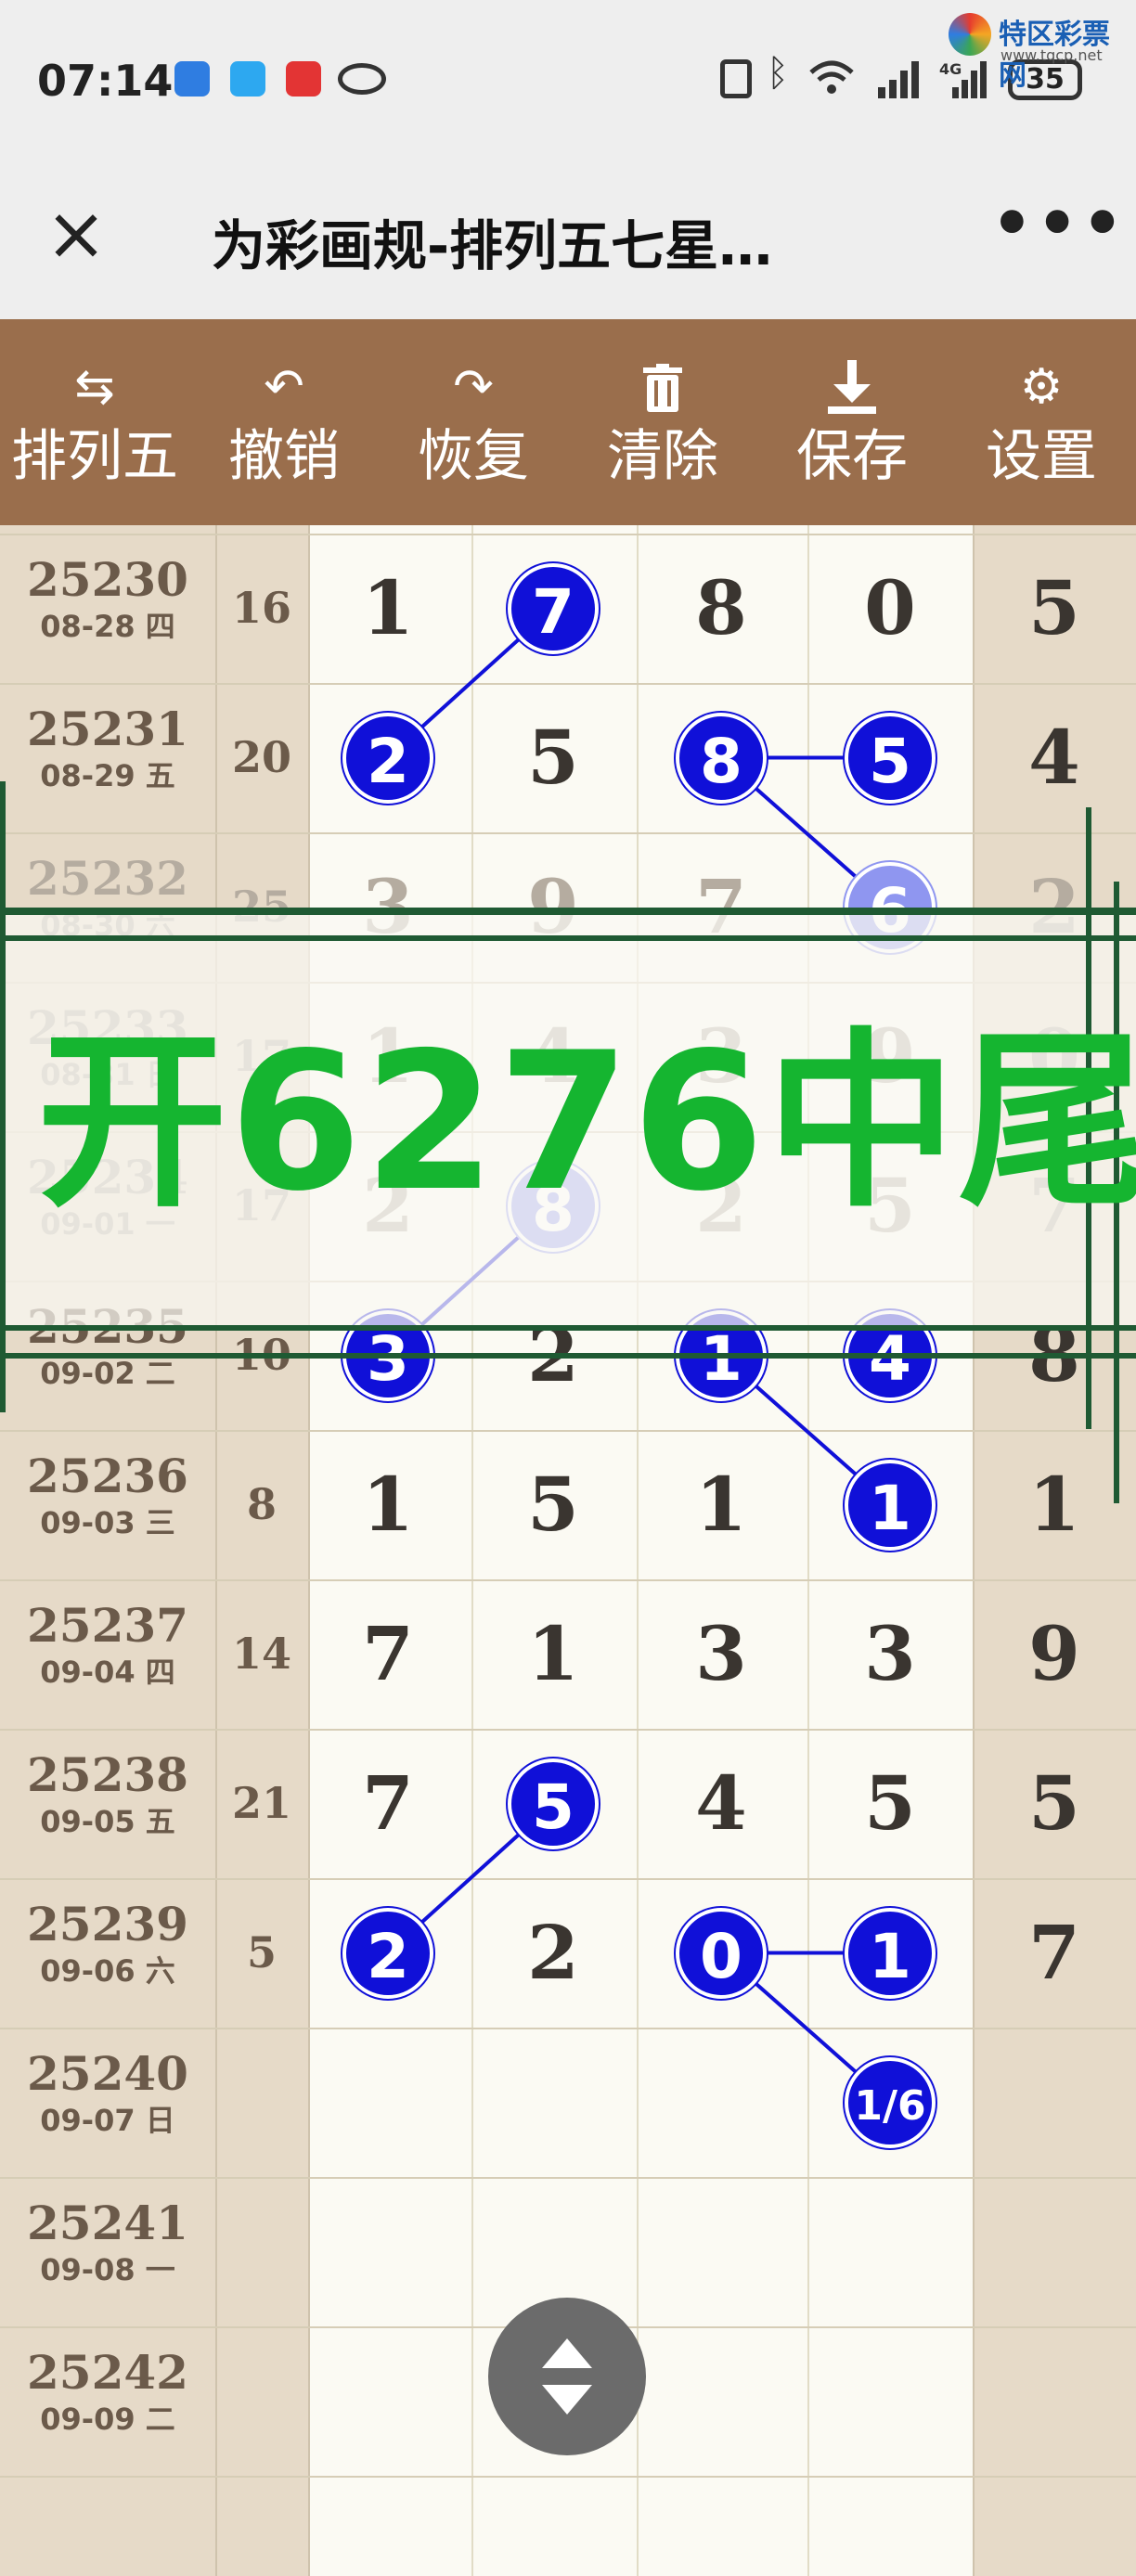 The width and height of the screenshot is (1136, 2576). Describe the element at coordinates (721, 1804) in the screenshot. I see `digit-cell: 4` at that location.